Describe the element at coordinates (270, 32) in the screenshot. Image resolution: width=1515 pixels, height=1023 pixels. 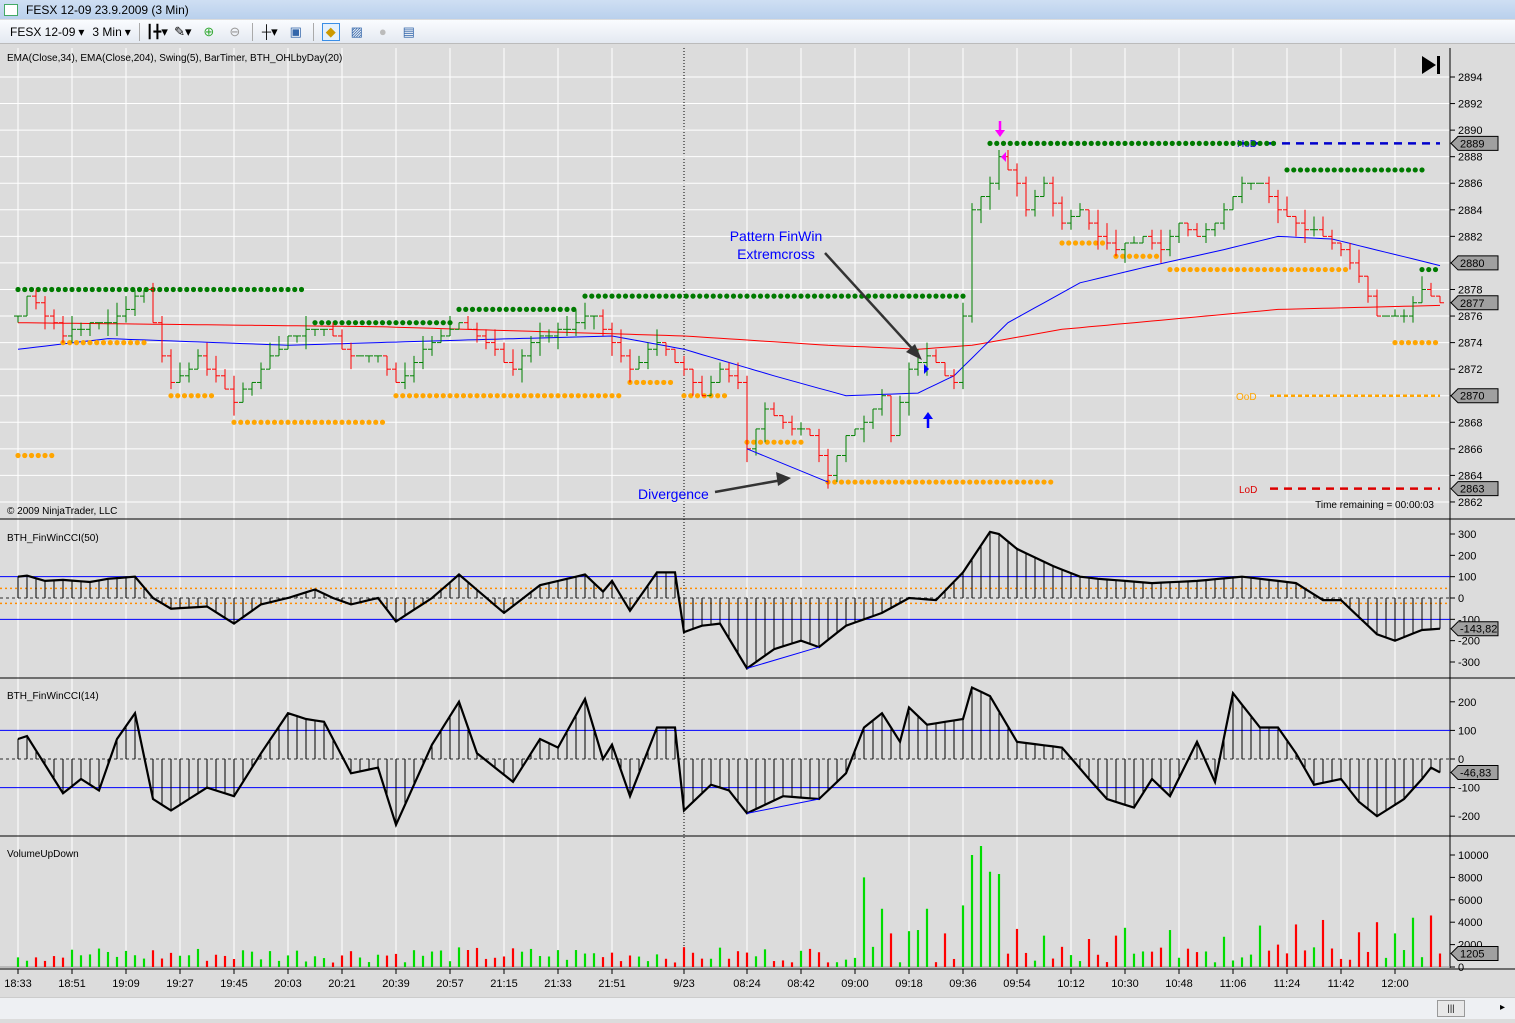
I see `crosshair-icon: ┼▾` at that location.